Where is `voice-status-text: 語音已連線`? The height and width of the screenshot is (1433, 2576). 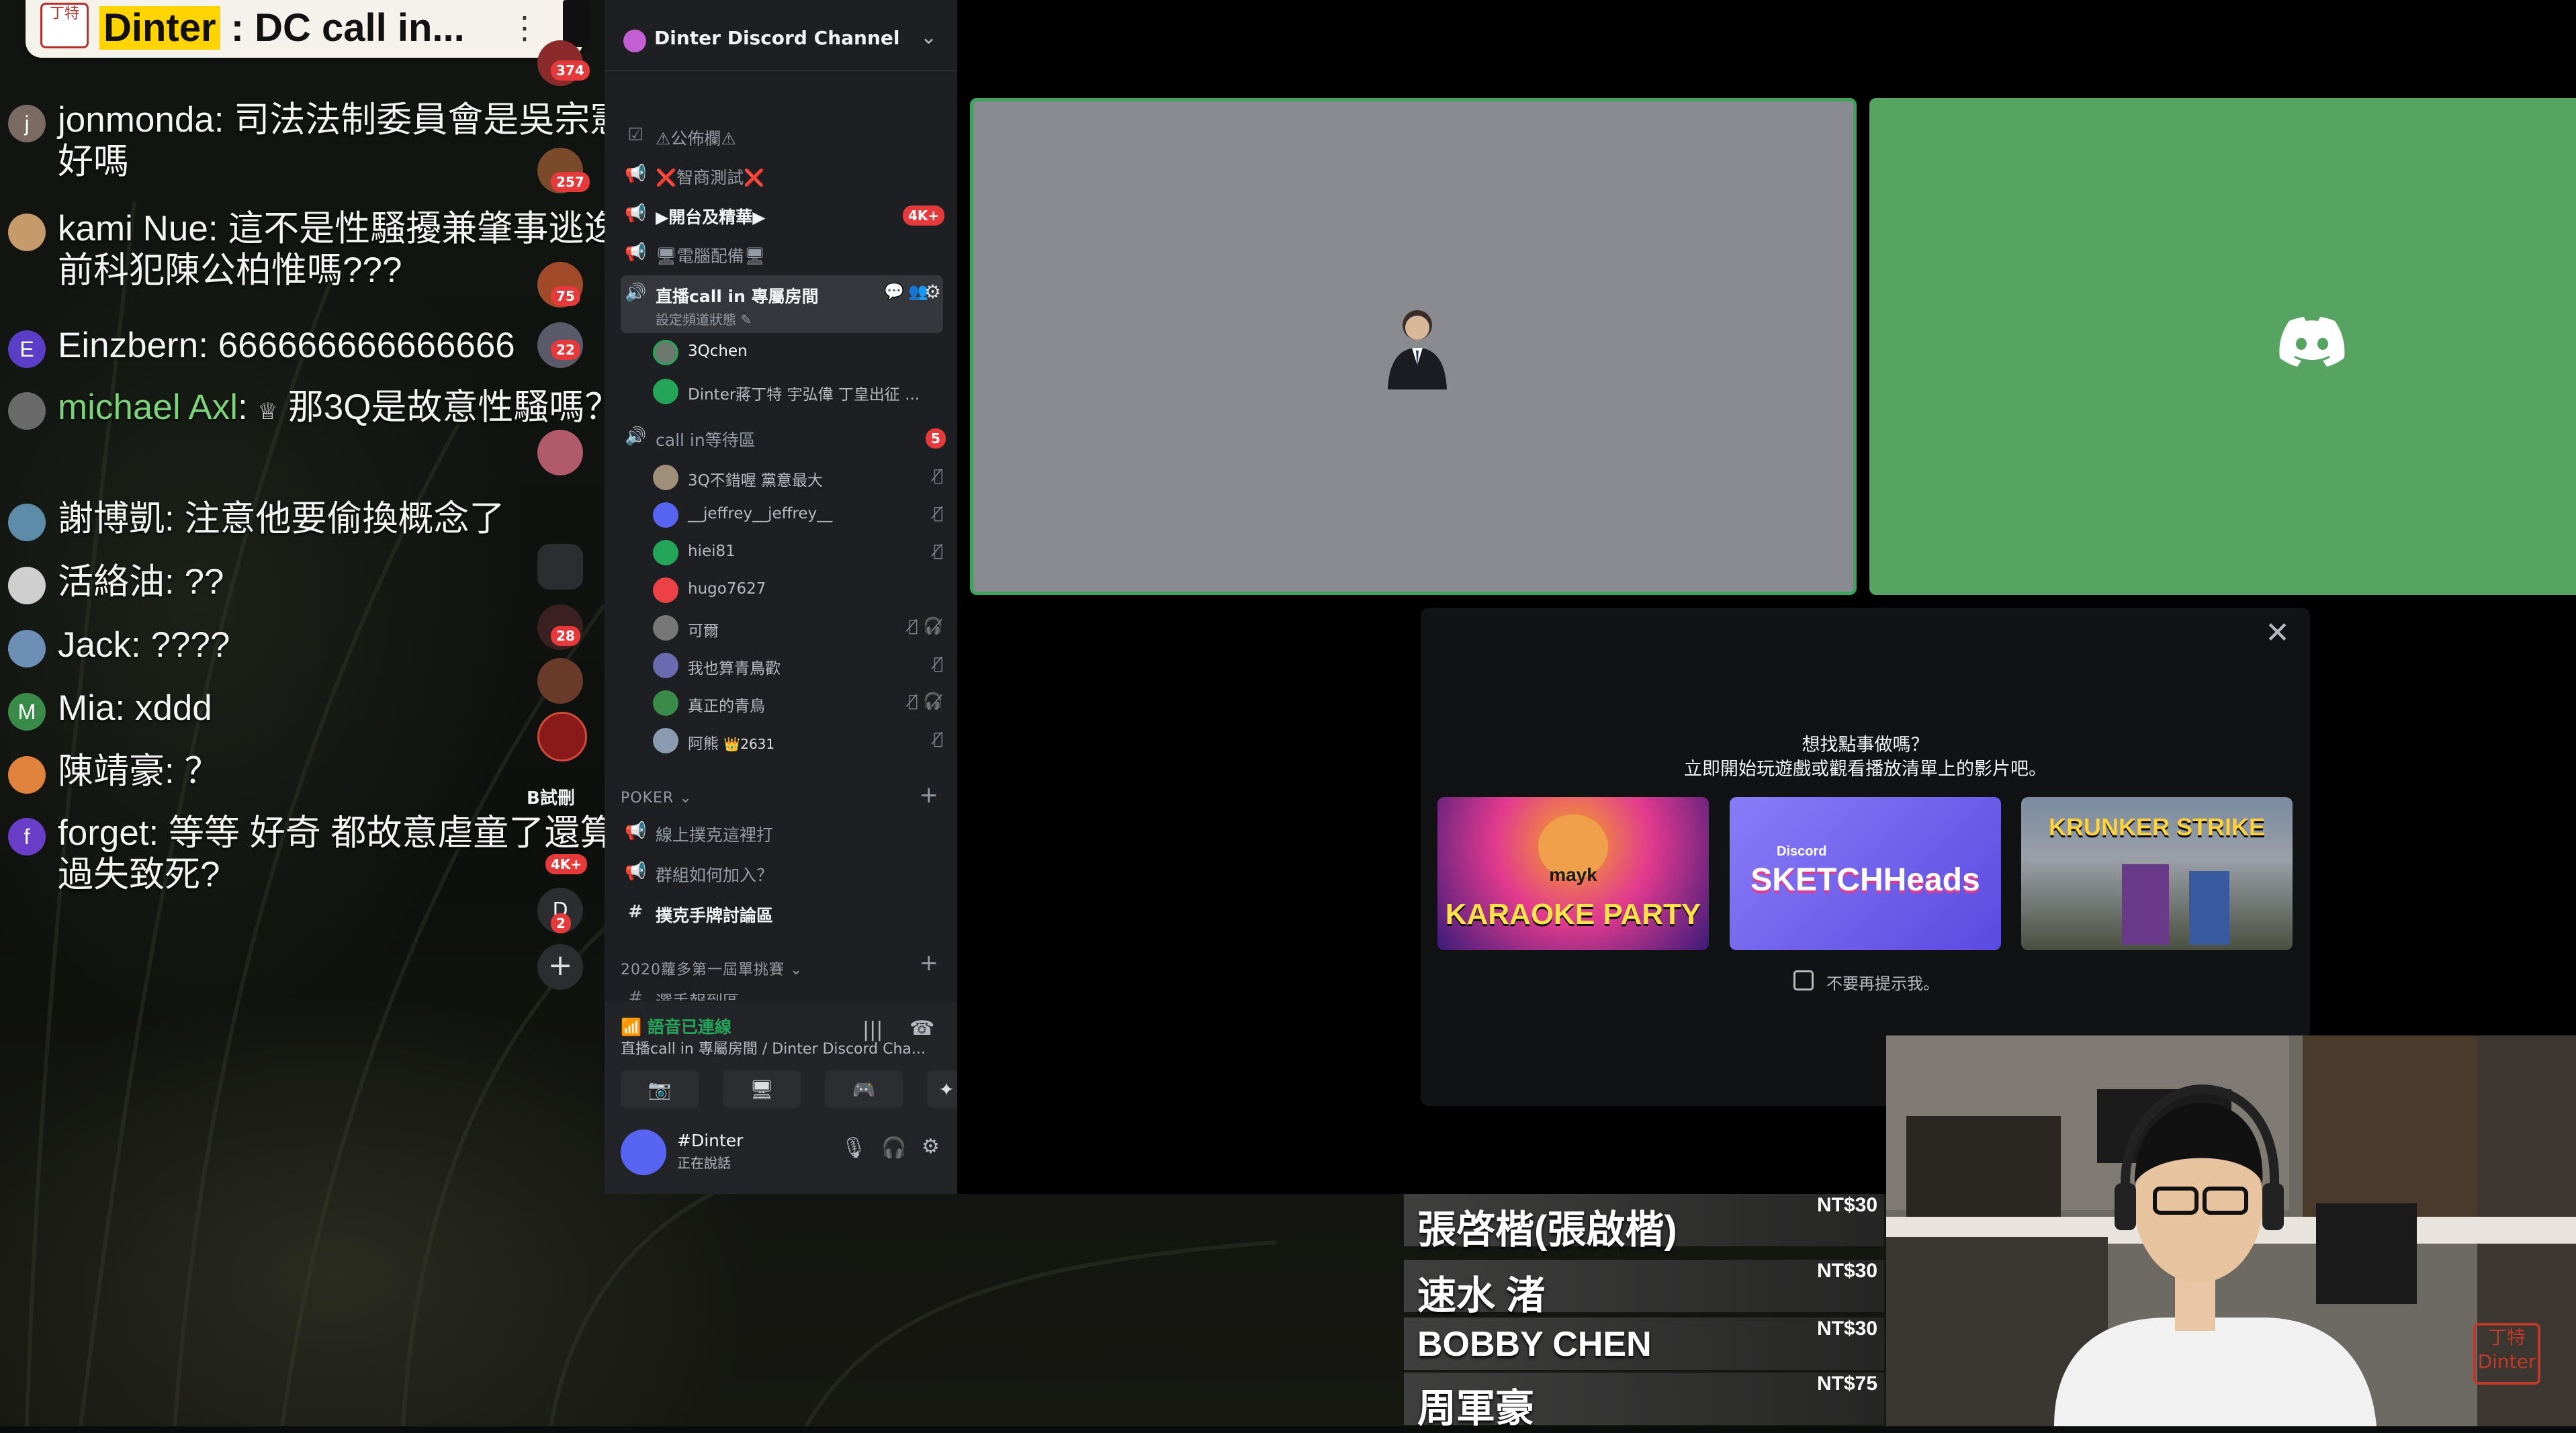
voice-status-text: 語音已連線 is located at coordinates (689, 1027).